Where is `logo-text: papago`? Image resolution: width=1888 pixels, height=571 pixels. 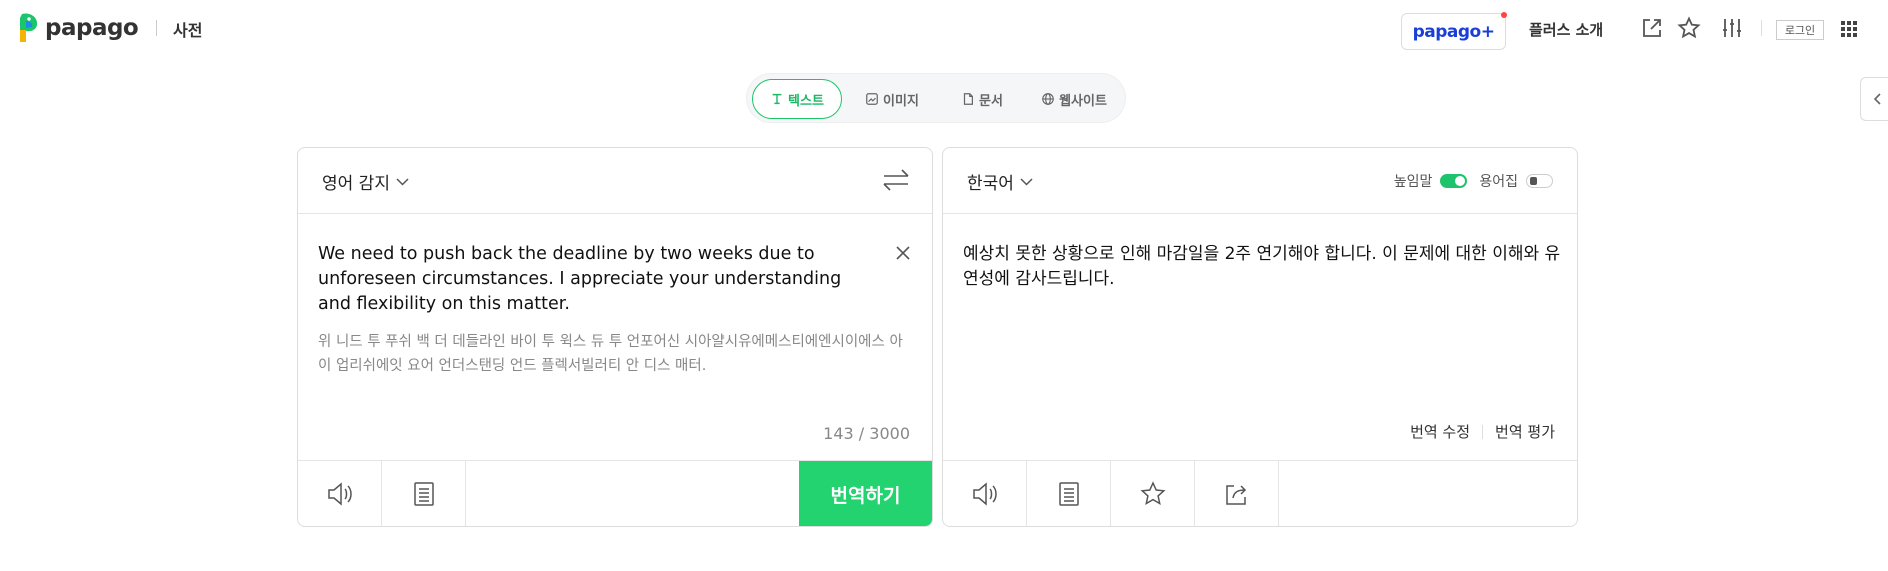 logo-text: papago is located at coordinates (92, 28).